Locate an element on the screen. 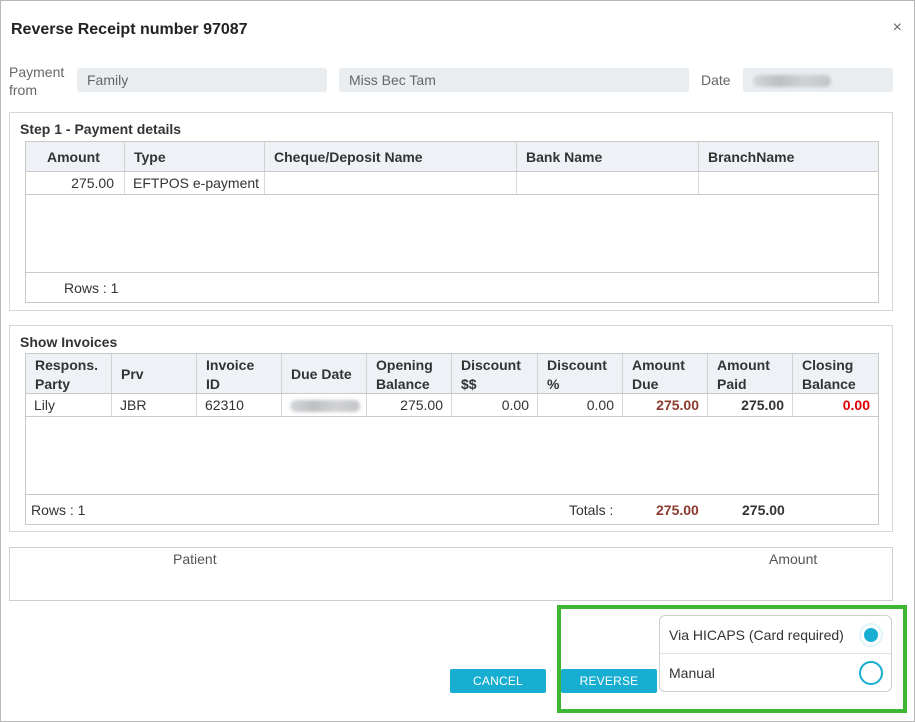 This screenshot has width=915, height=722. amount-header: Amount is located at coordinates (793, 559).